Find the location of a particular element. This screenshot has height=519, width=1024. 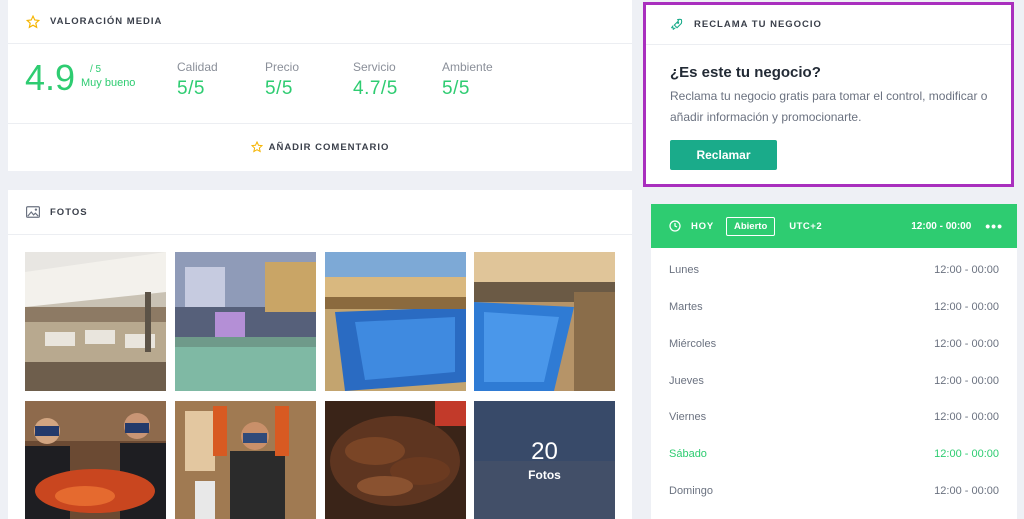

claim-question: ¿Es este tu negocio? is located at coordinates (745, 72).